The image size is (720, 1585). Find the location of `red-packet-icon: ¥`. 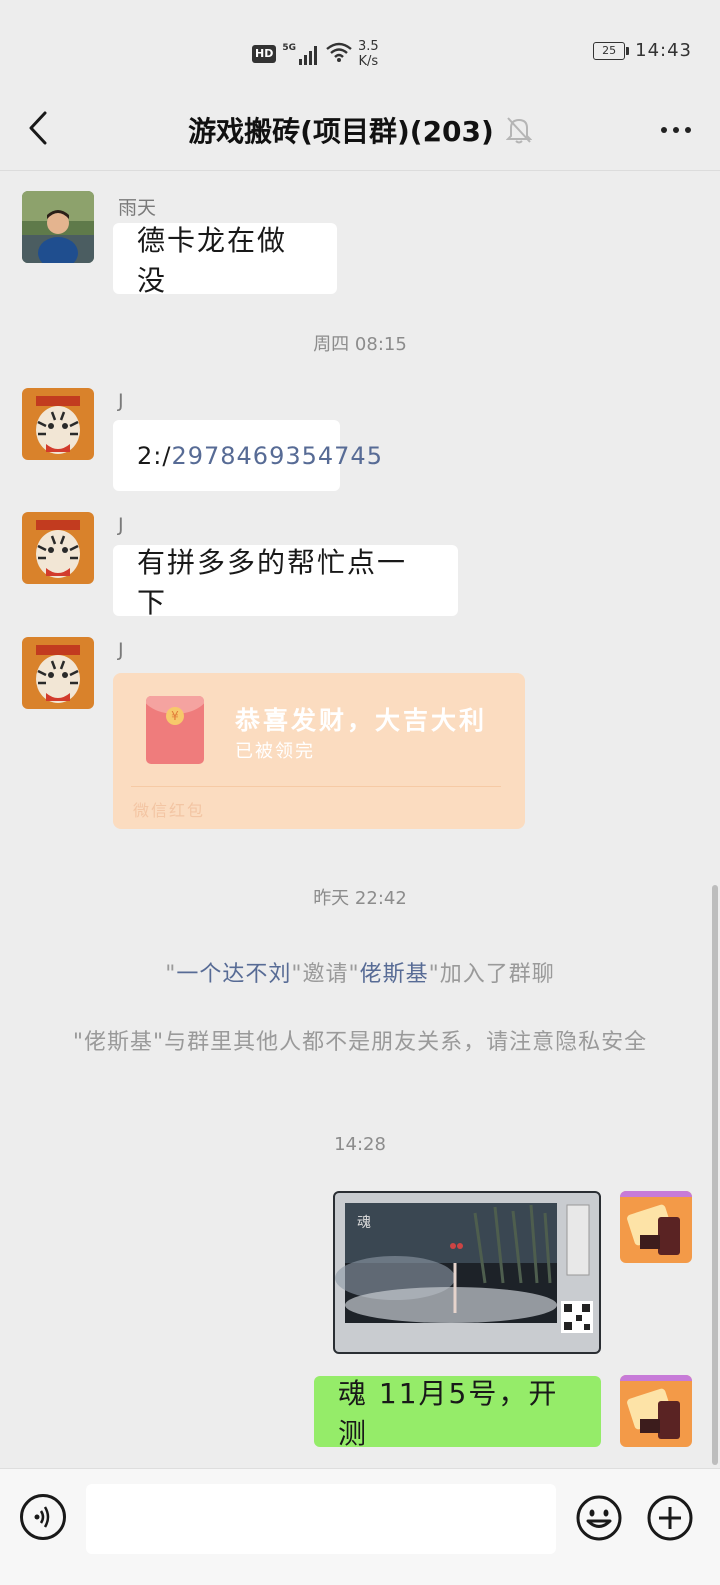

red-packet-icon: ¥ is located at coordinates (175, 730).